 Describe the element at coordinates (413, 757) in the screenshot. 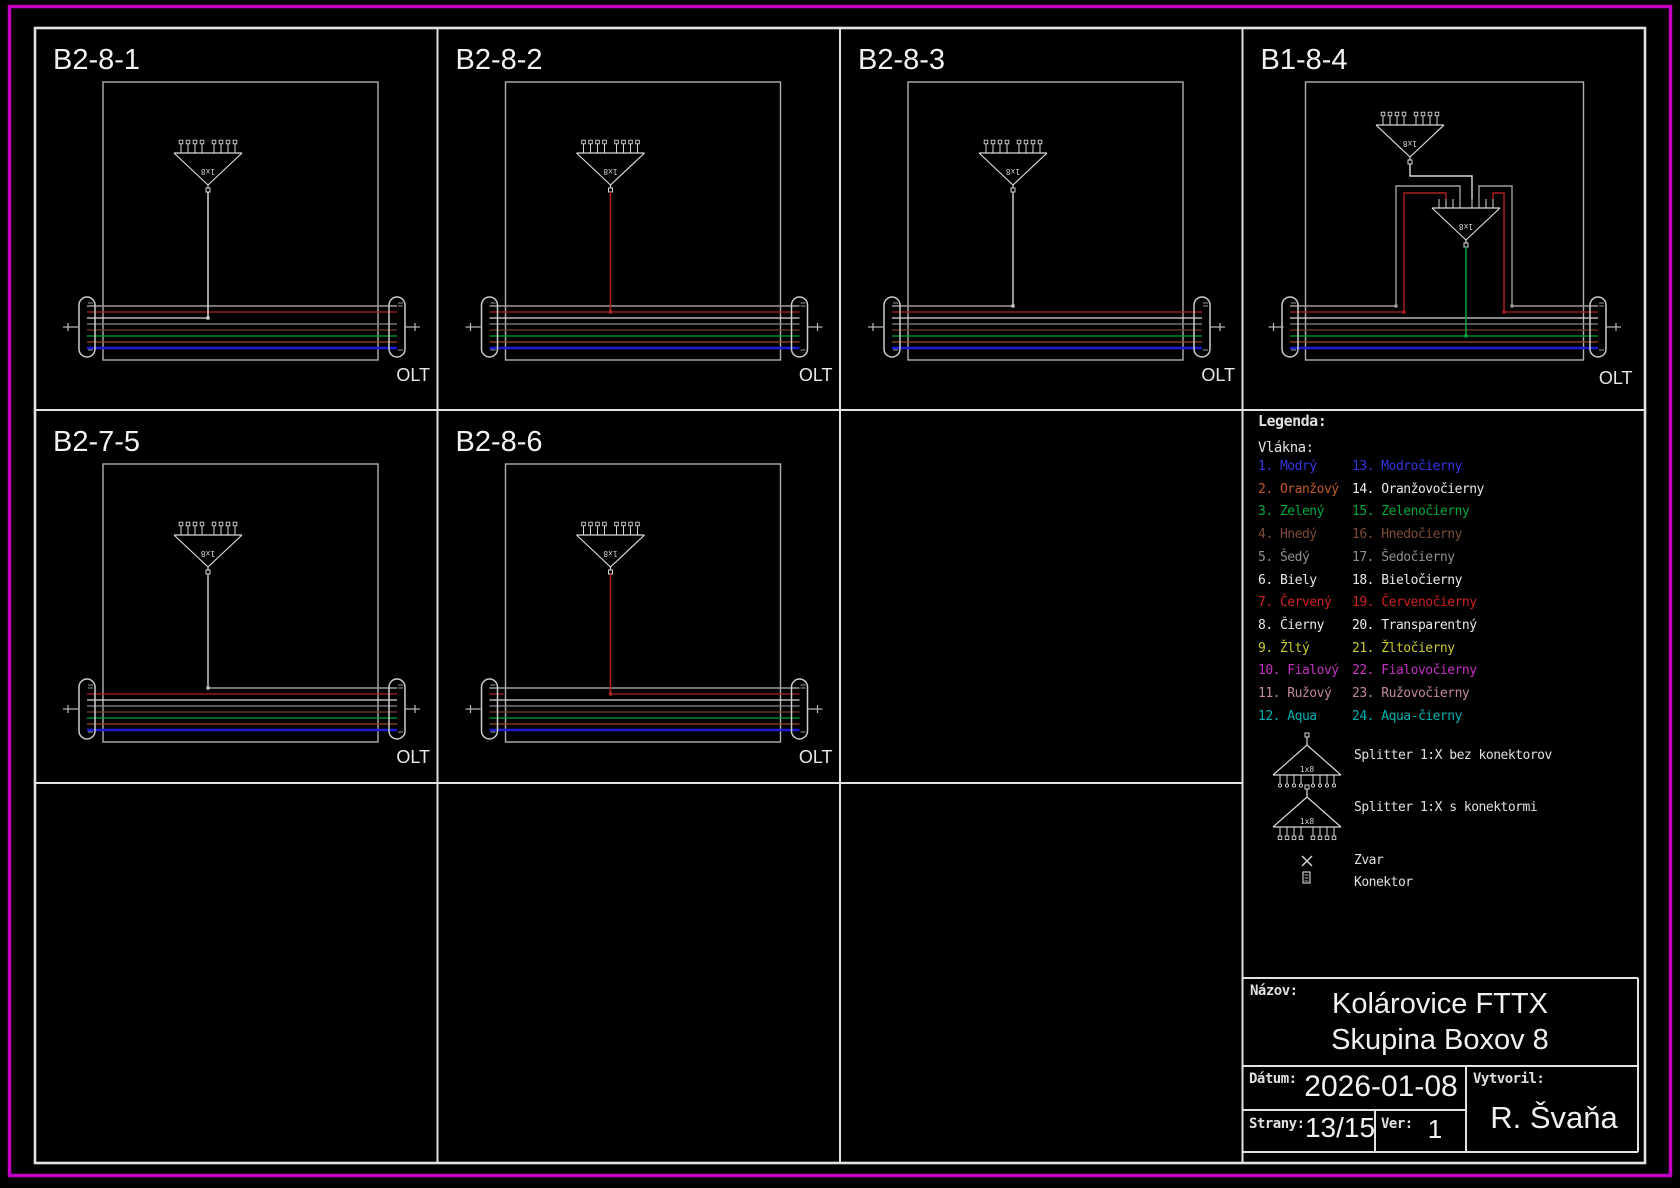

I see `olt-label-b2-7-5: OLT` at that location.